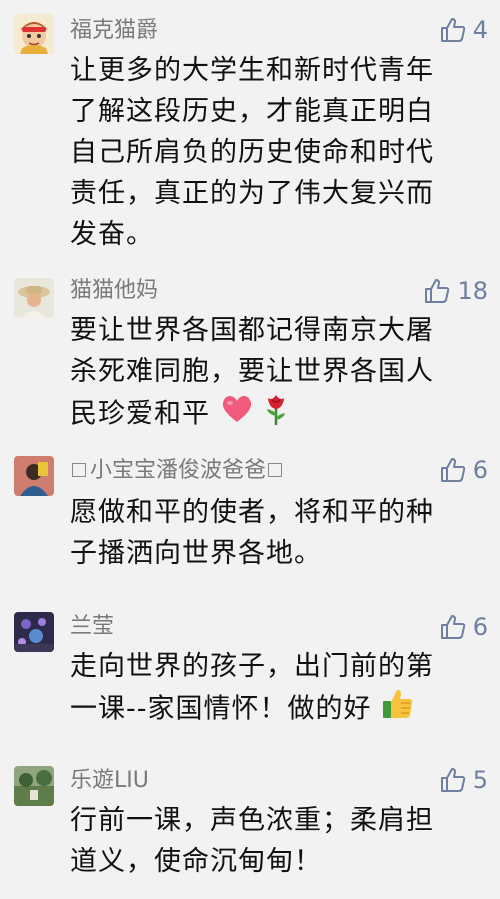 Image resolution: width=500 pixels, height=899 pixels. What do you see at coordinates (114, 291) in the screenshot?
I see `comment-author: 猫猫他妈` at bounding box center [114, 291].